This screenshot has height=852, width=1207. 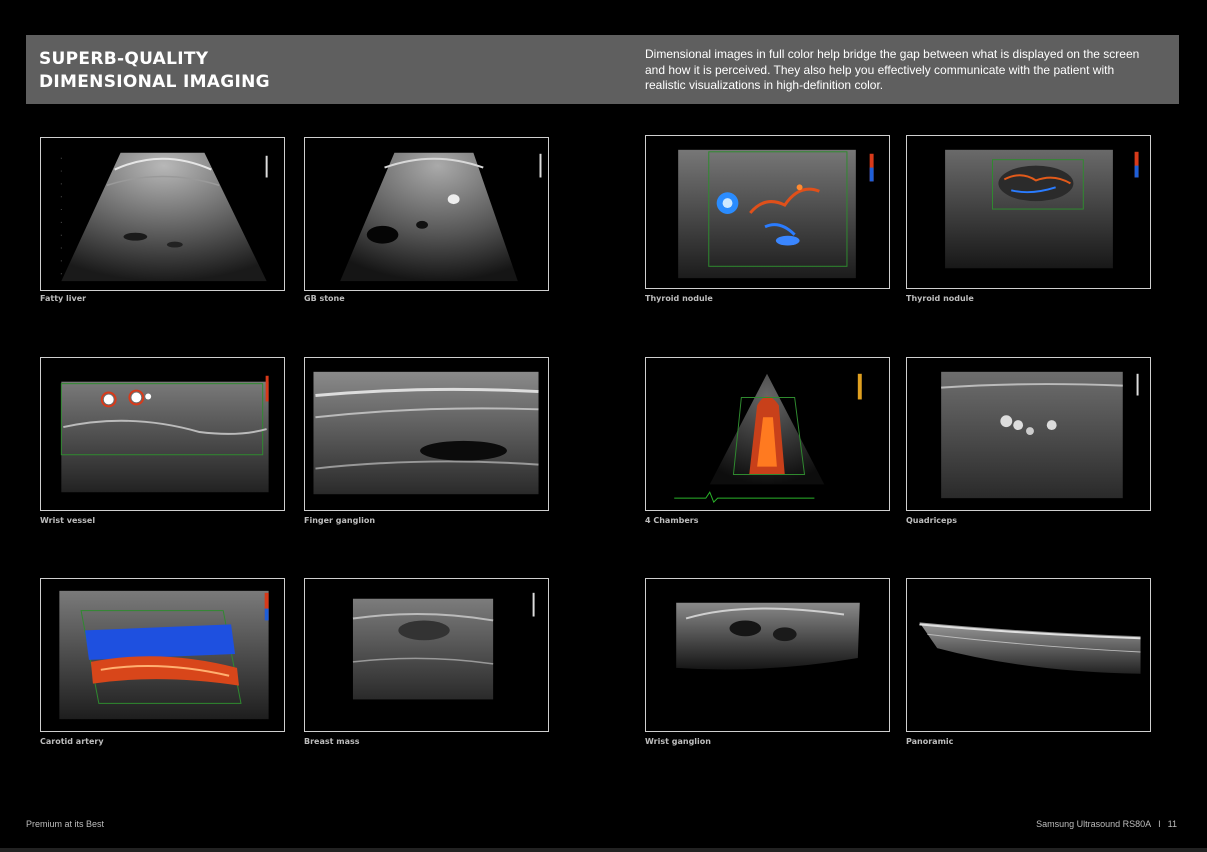 I want to click on caption-wrist-vessel: Wrist vessel, so click(x=68, y=520).